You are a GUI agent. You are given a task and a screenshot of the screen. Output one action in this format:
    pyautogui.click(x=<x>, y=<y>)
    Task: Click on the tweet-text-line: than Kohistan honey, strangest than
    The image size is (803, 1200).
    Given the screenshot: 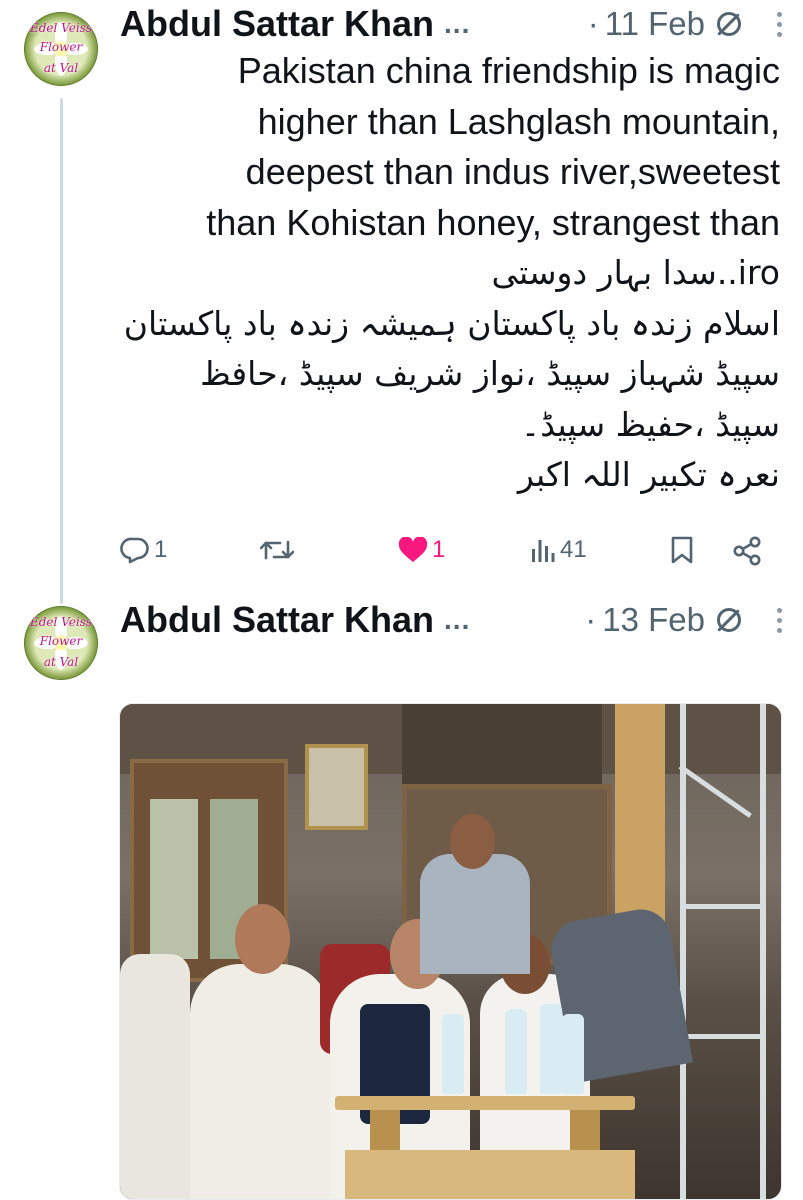 What is the action you would take?
    pyautogui.click(x=493, y=222)
    